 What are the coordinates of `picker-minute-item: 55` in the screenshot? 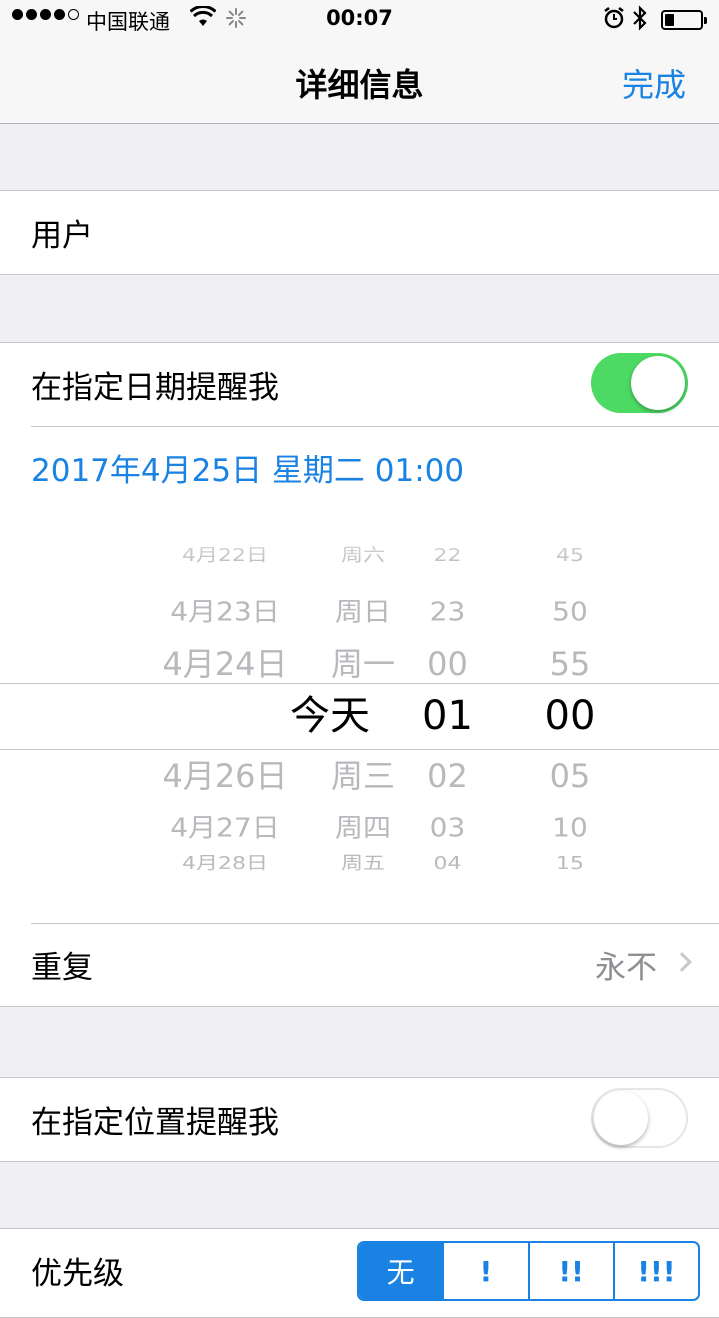 It's located at (570, 664).